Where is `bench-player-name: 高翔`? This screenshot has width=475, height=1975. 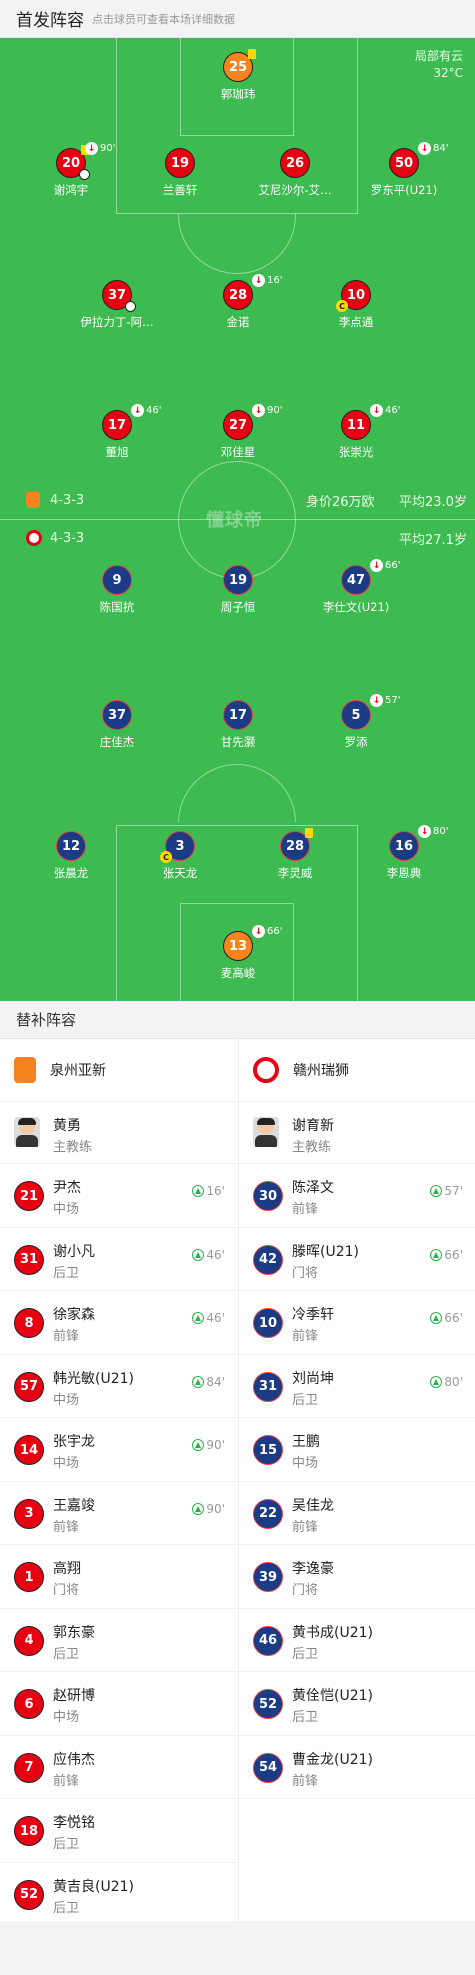 bench-player-name: 高翔 is located at coordinates (67, 1569).